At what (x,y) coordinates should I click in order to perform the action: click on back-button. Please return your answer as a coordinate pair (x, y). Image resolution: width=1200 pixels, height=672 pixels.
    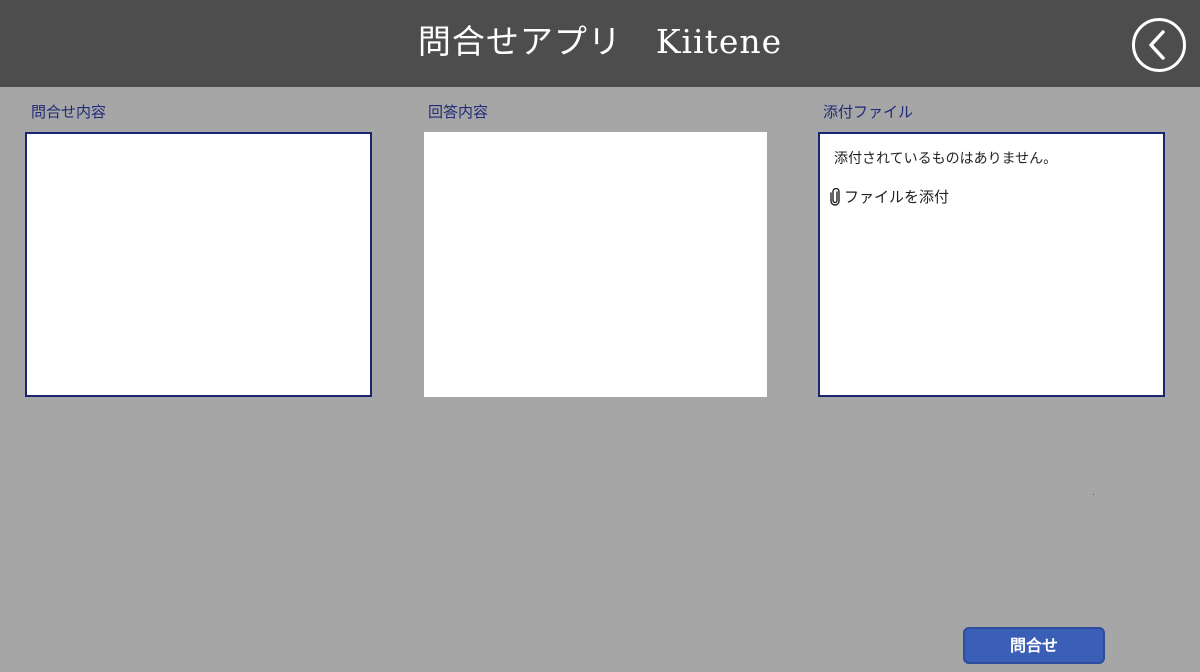
    Looking at the image, I should click on (1159, 45).